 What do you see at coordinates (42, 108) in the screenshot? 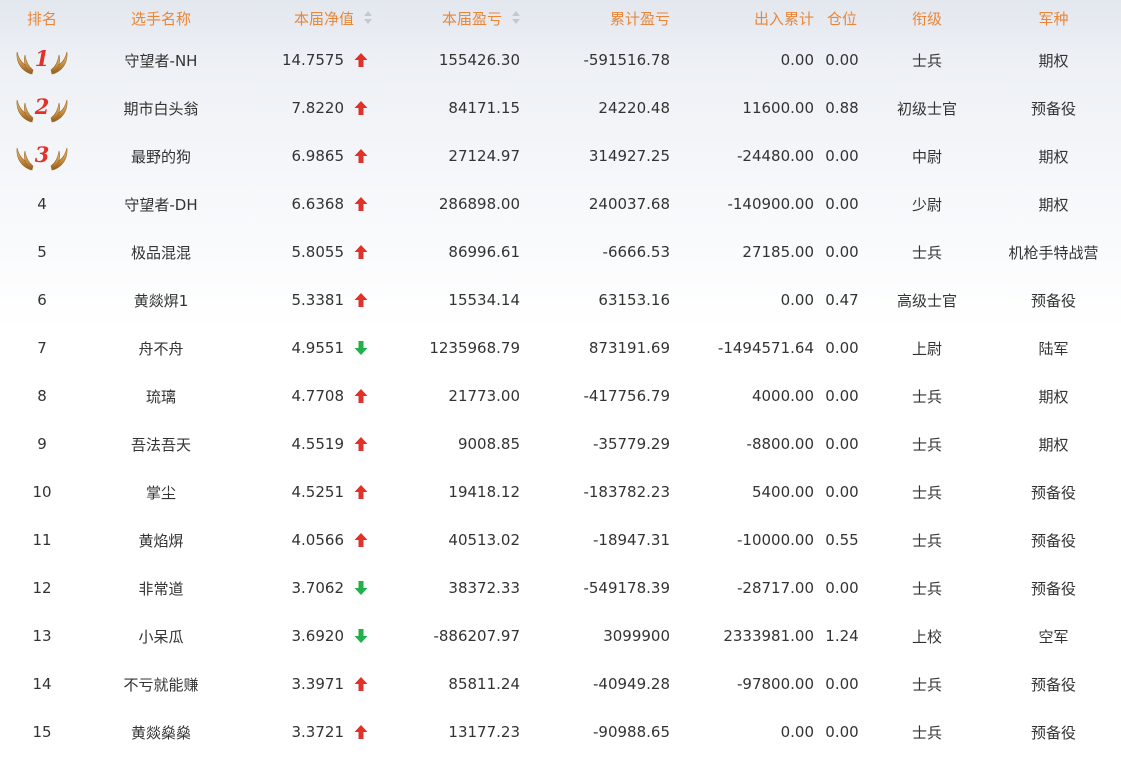
I see `rank-cell: 2` at bounding box center [42, 108].